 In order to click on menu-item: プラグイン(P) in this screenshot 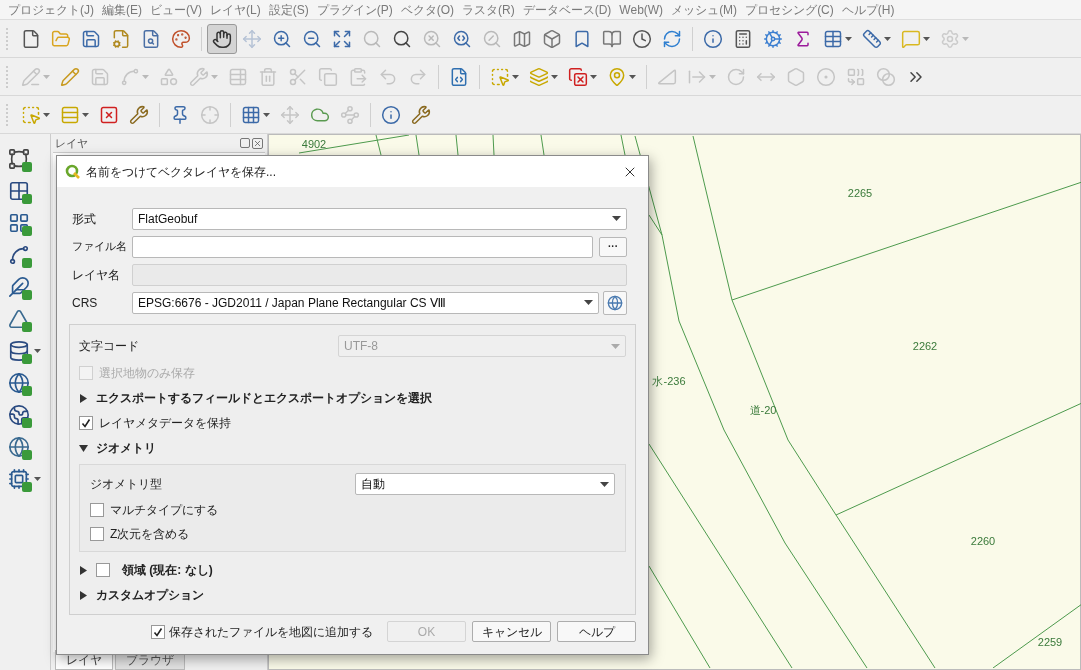, I will do `click(354, 9)`.